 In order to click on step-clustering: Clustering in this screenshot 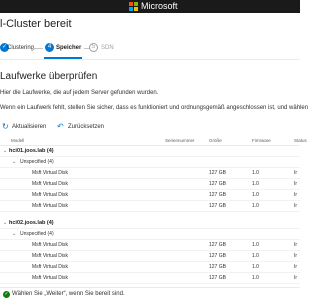, I will do `click(20, 48)`.